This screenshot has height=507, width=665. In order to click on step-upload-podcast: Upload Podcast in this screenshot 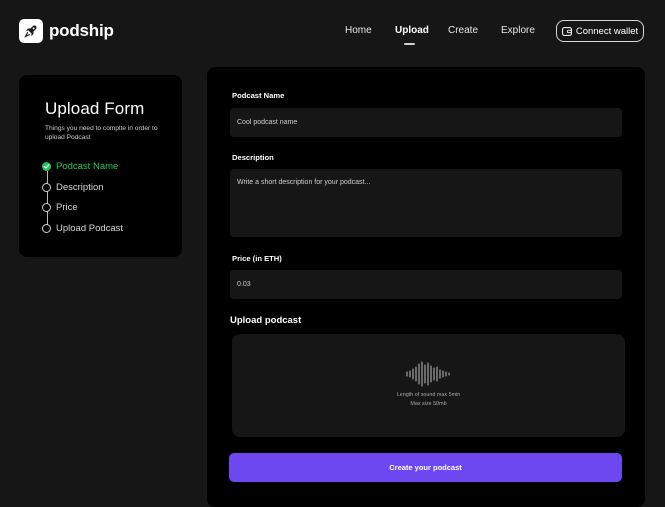, I will do `click(82, 228)`.